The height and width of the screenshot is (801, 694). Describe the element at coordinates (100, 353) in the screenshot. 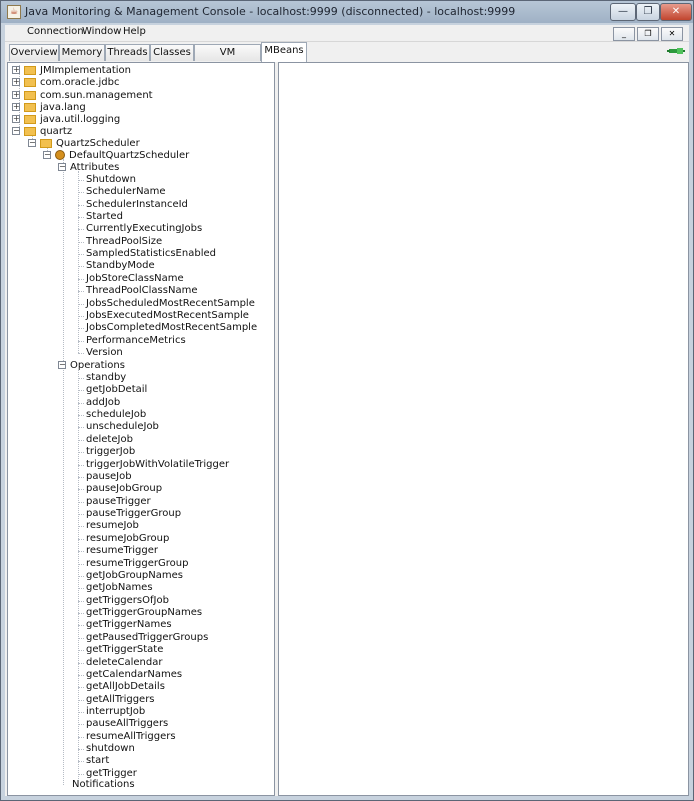

I see `attribute-item: Version` at that location.